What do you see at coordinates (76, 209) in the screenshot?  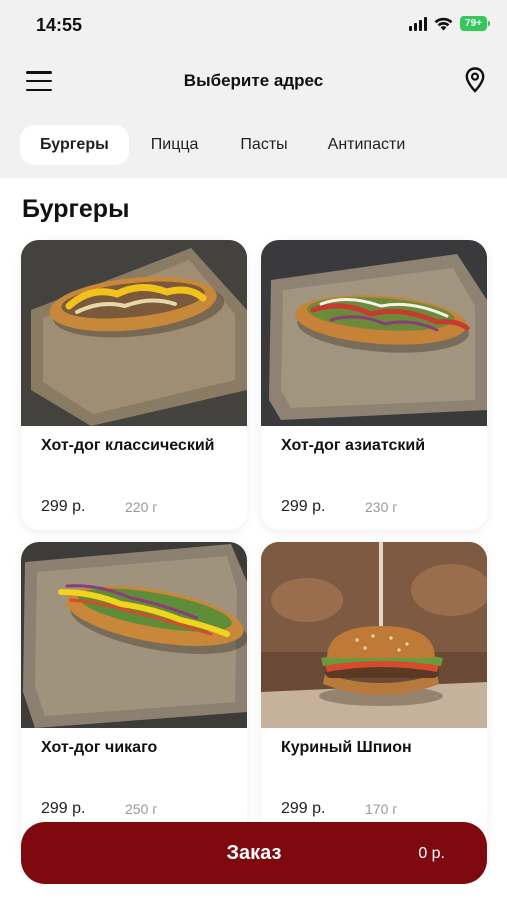 I see `section-title: Бургеры` at bounding box center [76, 209].